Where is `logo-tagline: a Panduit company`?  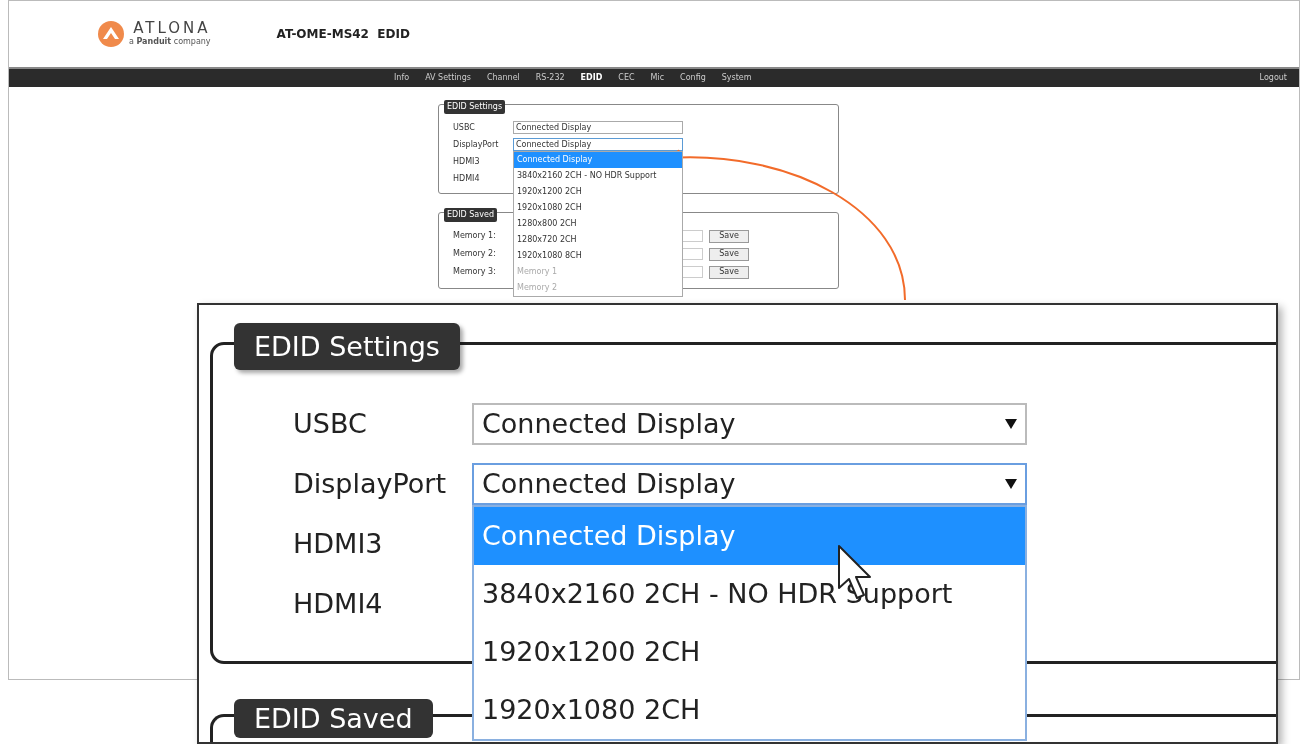
logo-tagline: a Panduit company is located at coordinates (170, 41).